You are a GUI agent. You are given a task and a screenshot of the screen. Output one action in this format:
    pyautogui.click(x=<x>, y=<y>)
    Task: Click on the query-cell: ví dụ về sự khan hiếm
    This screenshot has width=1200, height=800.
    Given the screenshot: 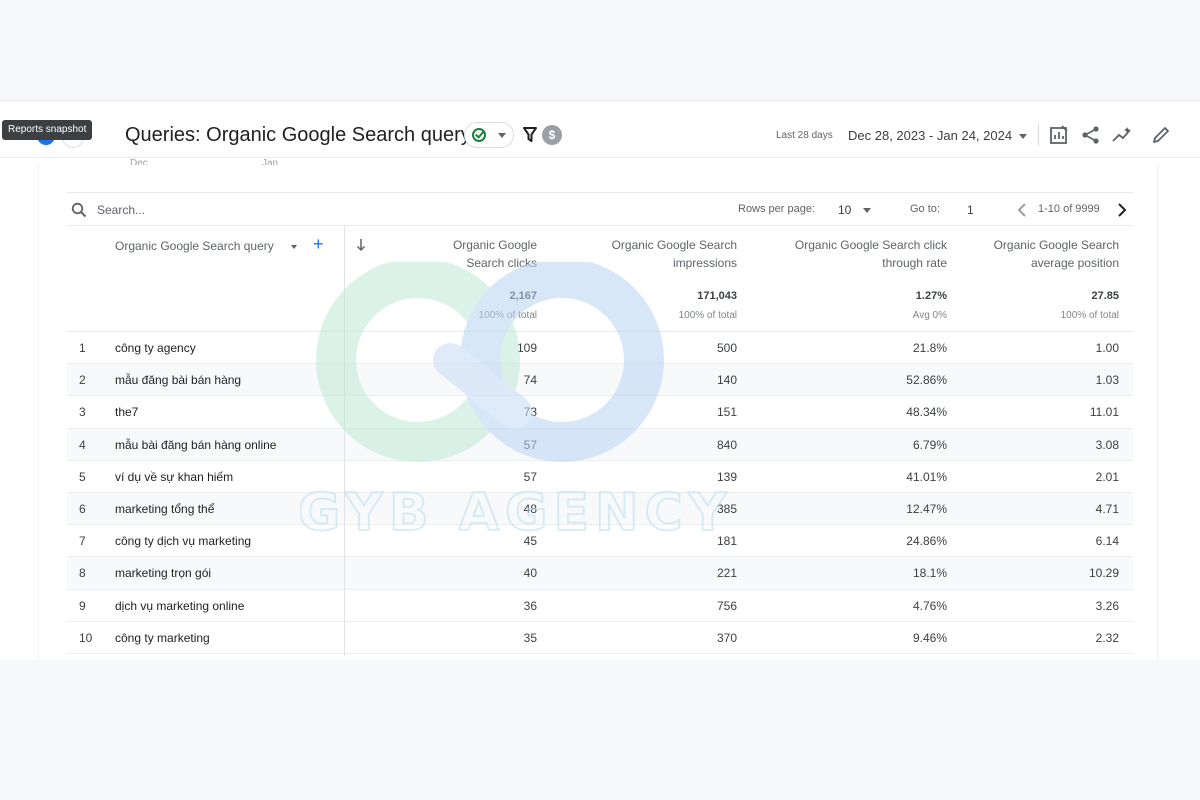 What is the action you would take?
    pyautogui.click(x=174, y=477)
    